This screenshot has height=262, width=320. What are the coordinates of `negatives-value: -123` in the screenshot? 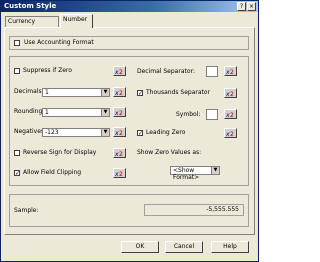 It's located at (52, 132).